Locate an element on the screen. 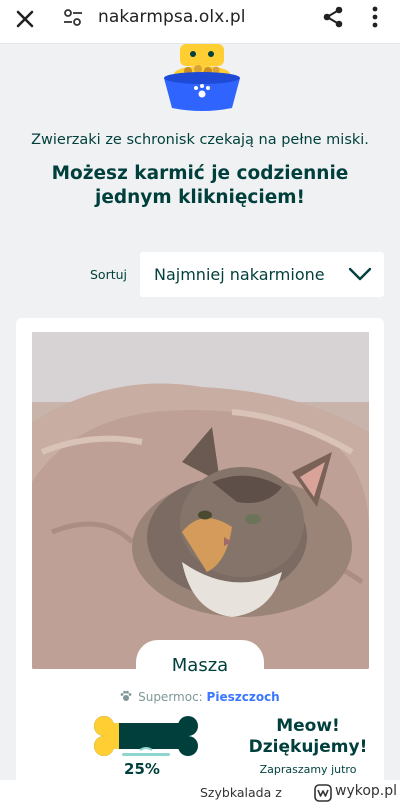 This screenshot has width=400, height=804. pet-supermoc: Supermoc: Pieszczoch is located at coordinates (200, 697).